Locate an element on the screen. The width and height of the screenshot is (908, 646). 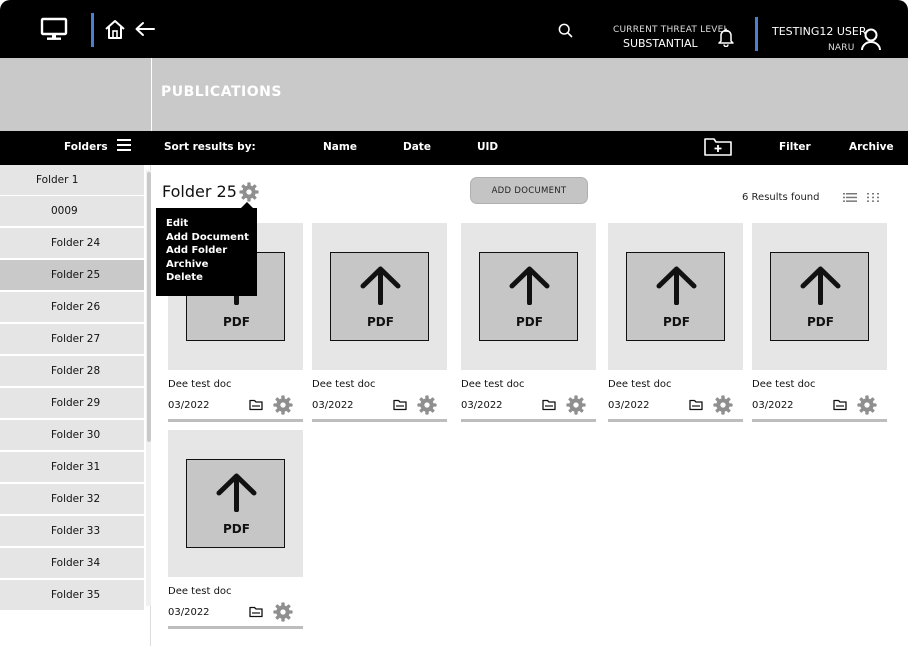
sidebar-item-folder-30: Folder 30 is located at coordinates (72, 435).